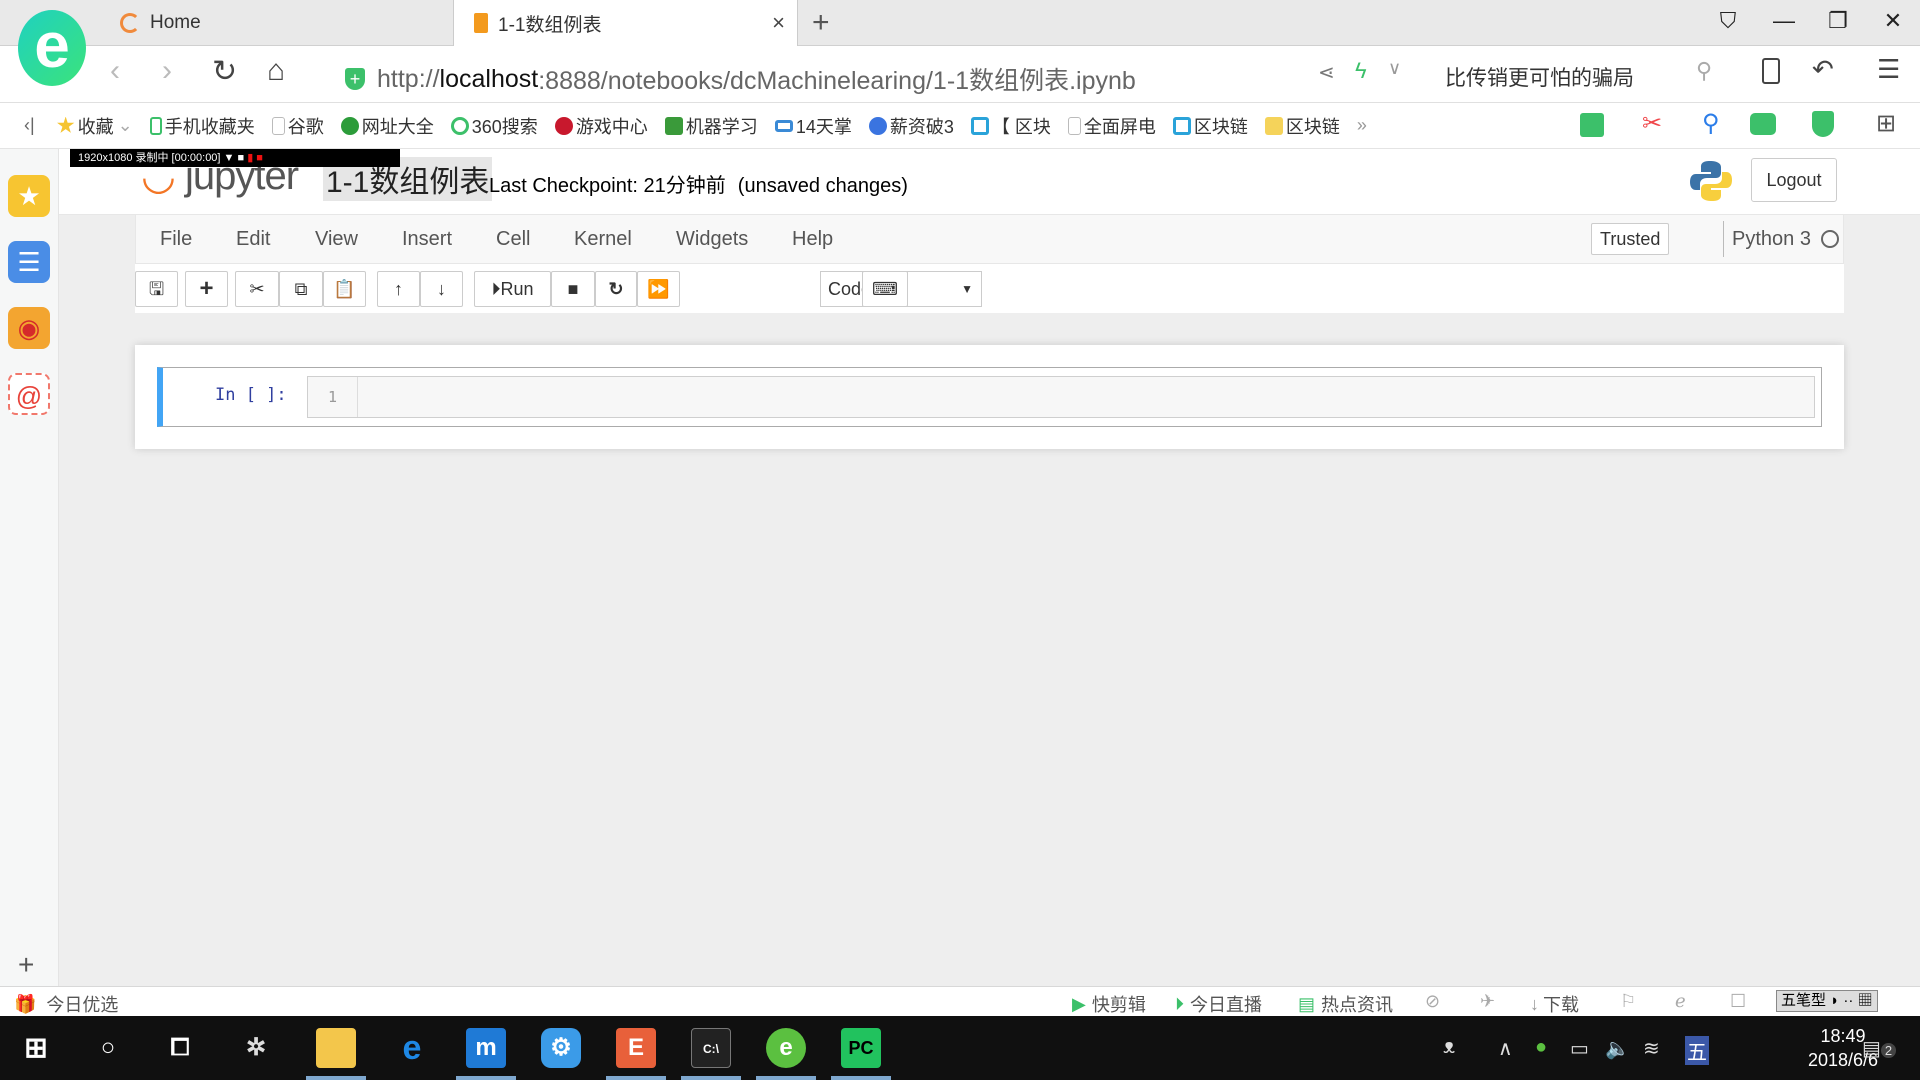 This screenshot has height=1080, width=1920. Describe the element at coordinates (1827, 1001) in the screenshot. I see `ime-indicator: 五笔型 ◗ ·· ▦` at that location.